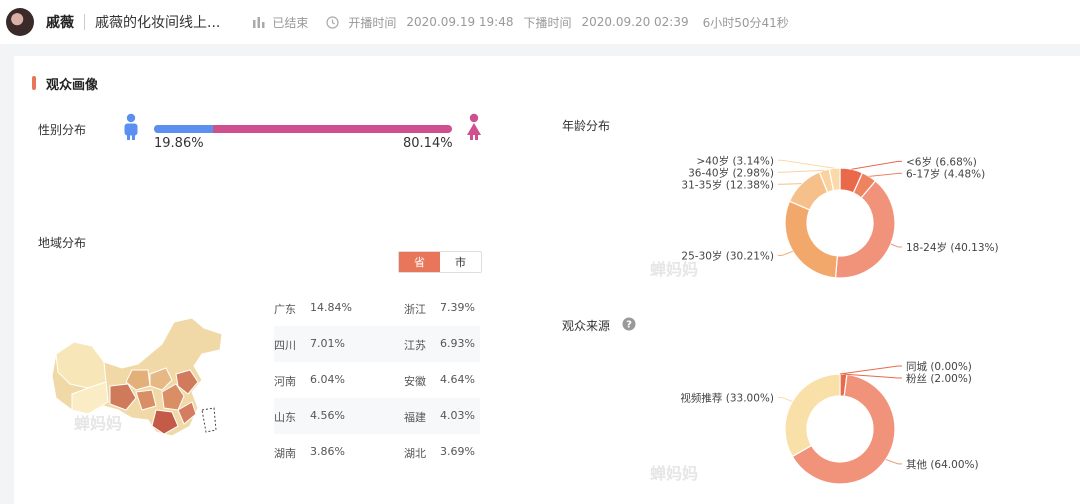  What do you see at coordinates (327, 379) in the screenshot?
I see `region-percent: 6.04%` at bounding box center [327, 379].